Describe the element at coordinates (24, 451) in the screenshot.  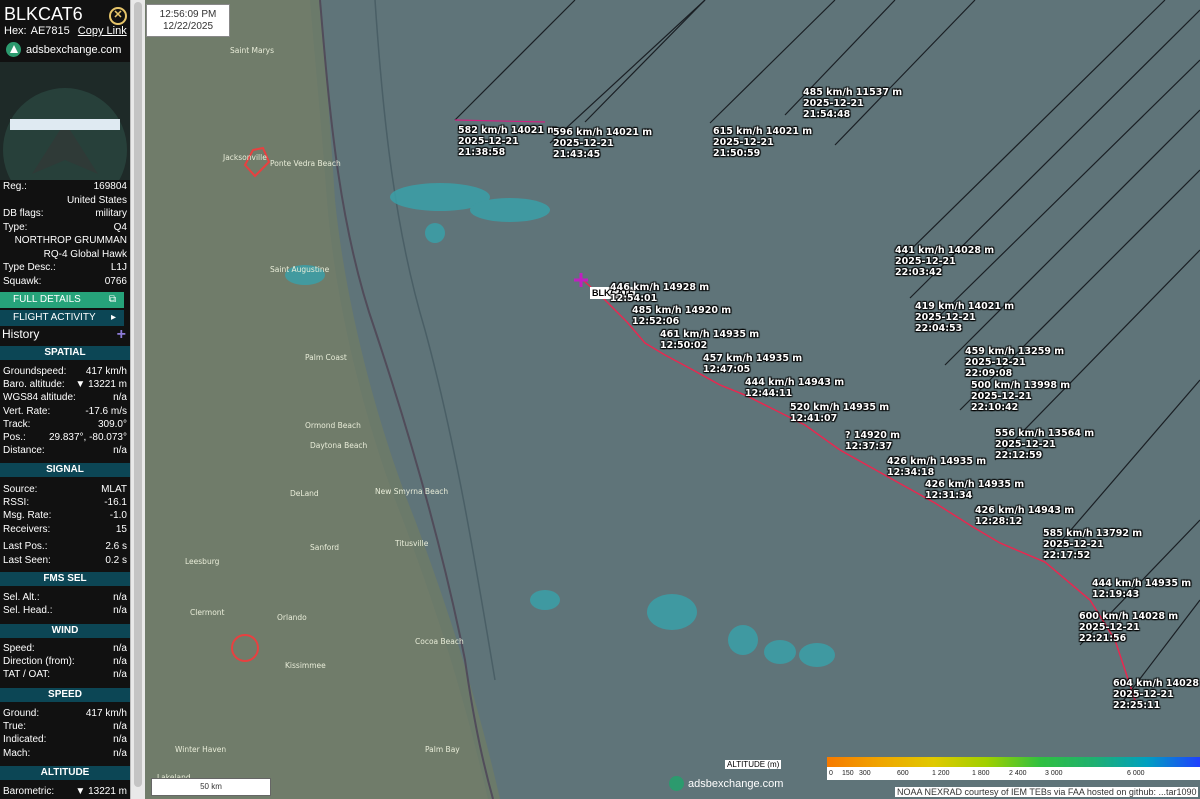
I see `detail-key: Distance:` at that location.